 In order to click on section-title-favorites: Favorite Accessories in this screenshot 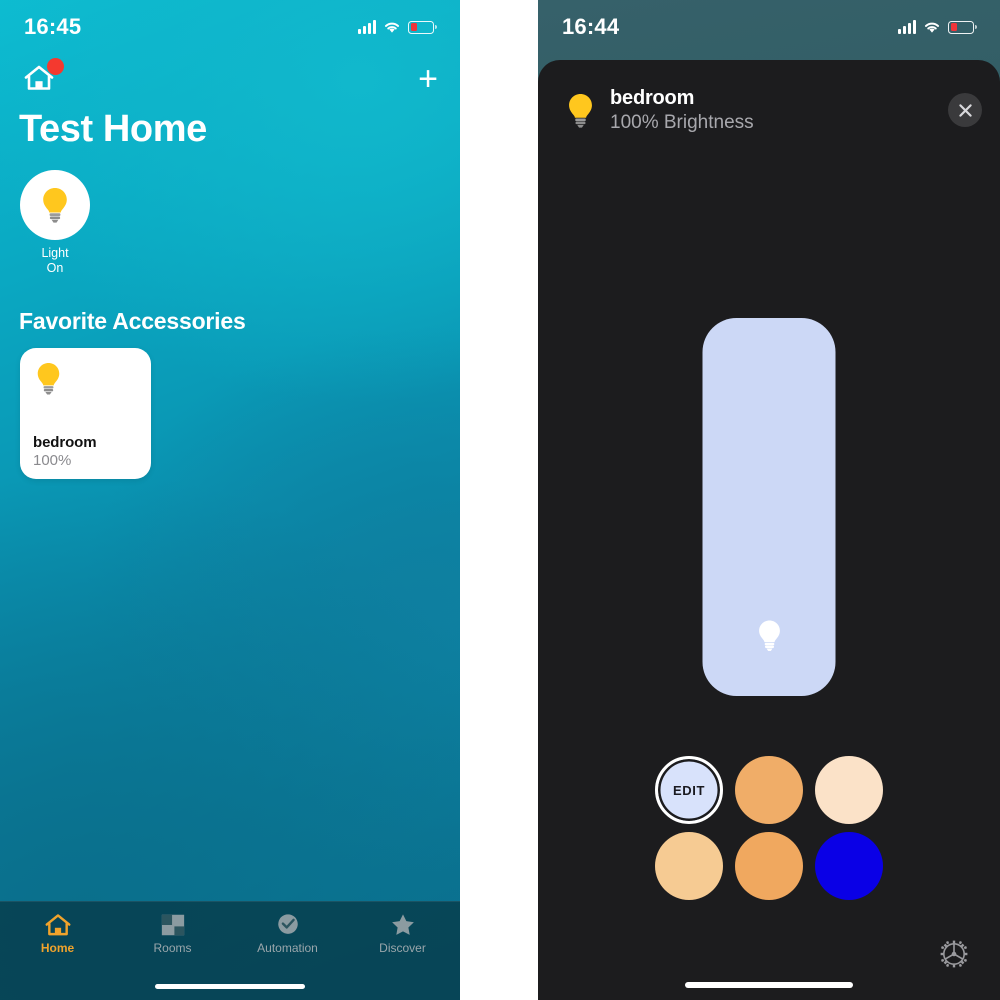, I will do `click(132, 321)`.